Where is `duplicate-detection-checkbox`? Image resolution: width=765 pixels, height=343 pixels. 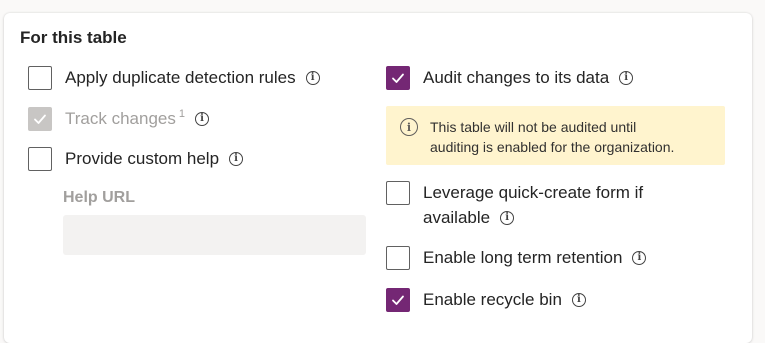 duplicate-detection-checkbox is located at coordinates (40, 78).